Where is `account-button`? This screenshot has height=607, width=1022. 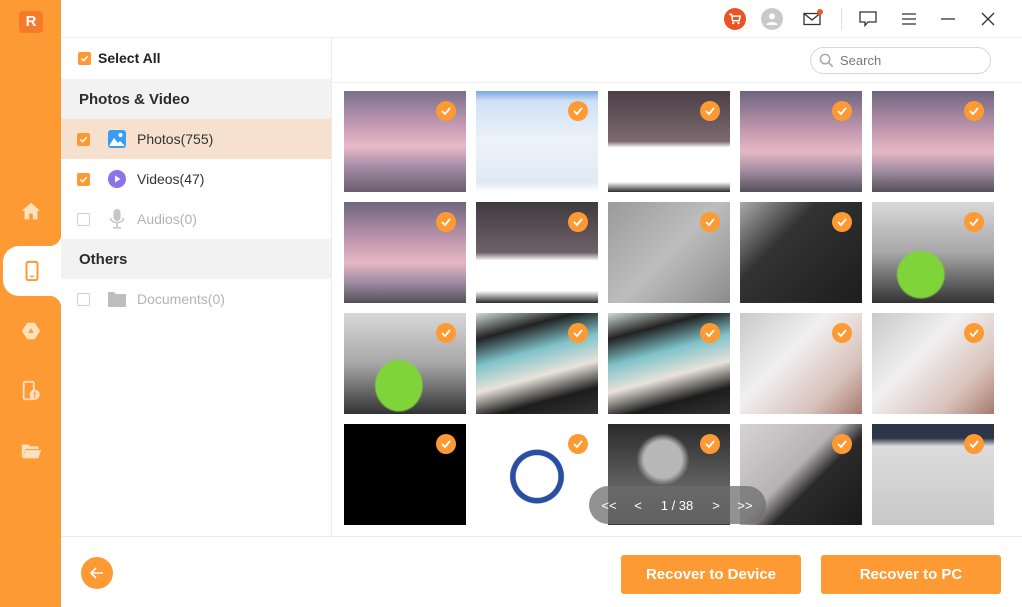
account-button is located at coordinates (772, 19).